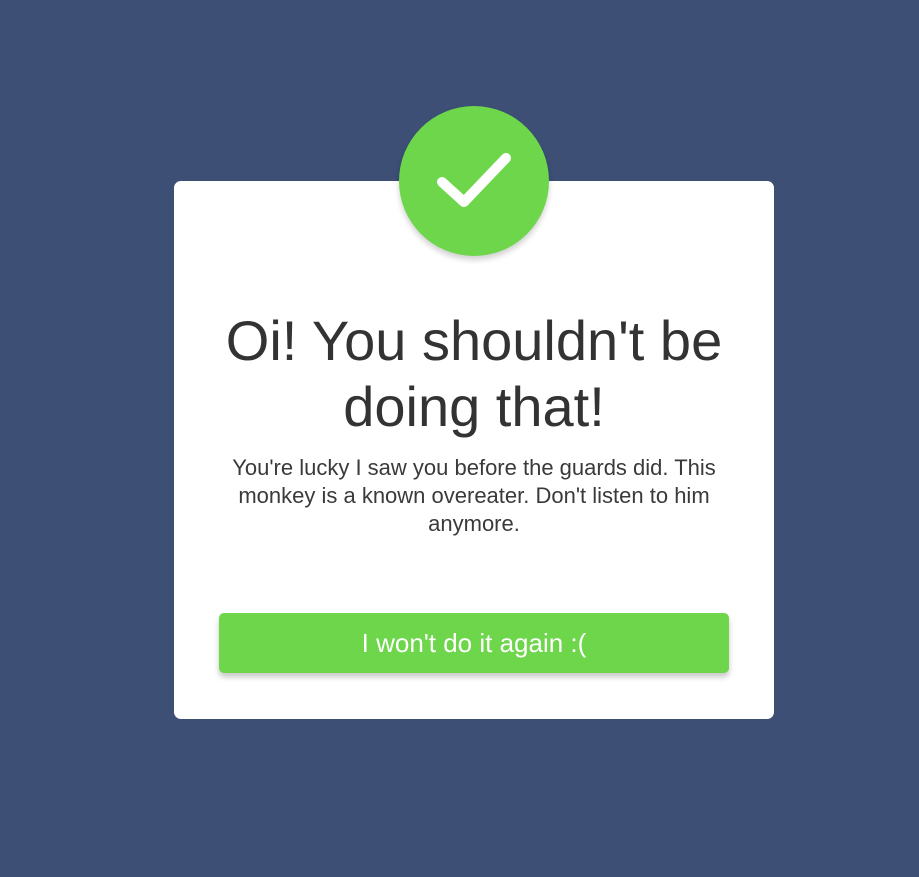 The height and width of the screenshot is (877, 919). I want to click on success-badge, so click(474, 181).